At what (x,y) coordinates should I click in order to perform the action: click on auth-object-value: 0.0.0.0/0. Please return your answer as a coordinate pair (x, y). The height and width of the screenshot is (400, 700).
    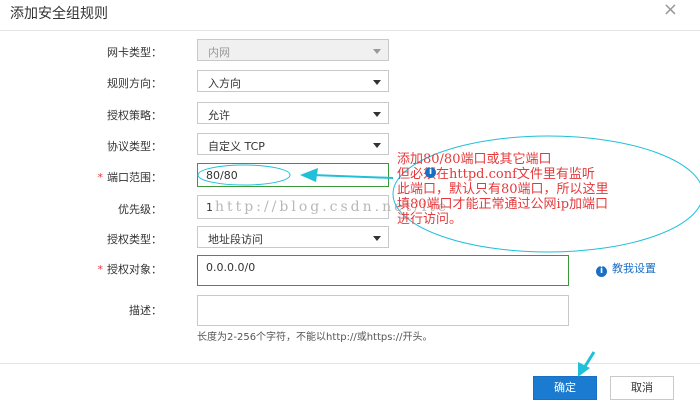
    Looking at the image, I should click on (231, 267).